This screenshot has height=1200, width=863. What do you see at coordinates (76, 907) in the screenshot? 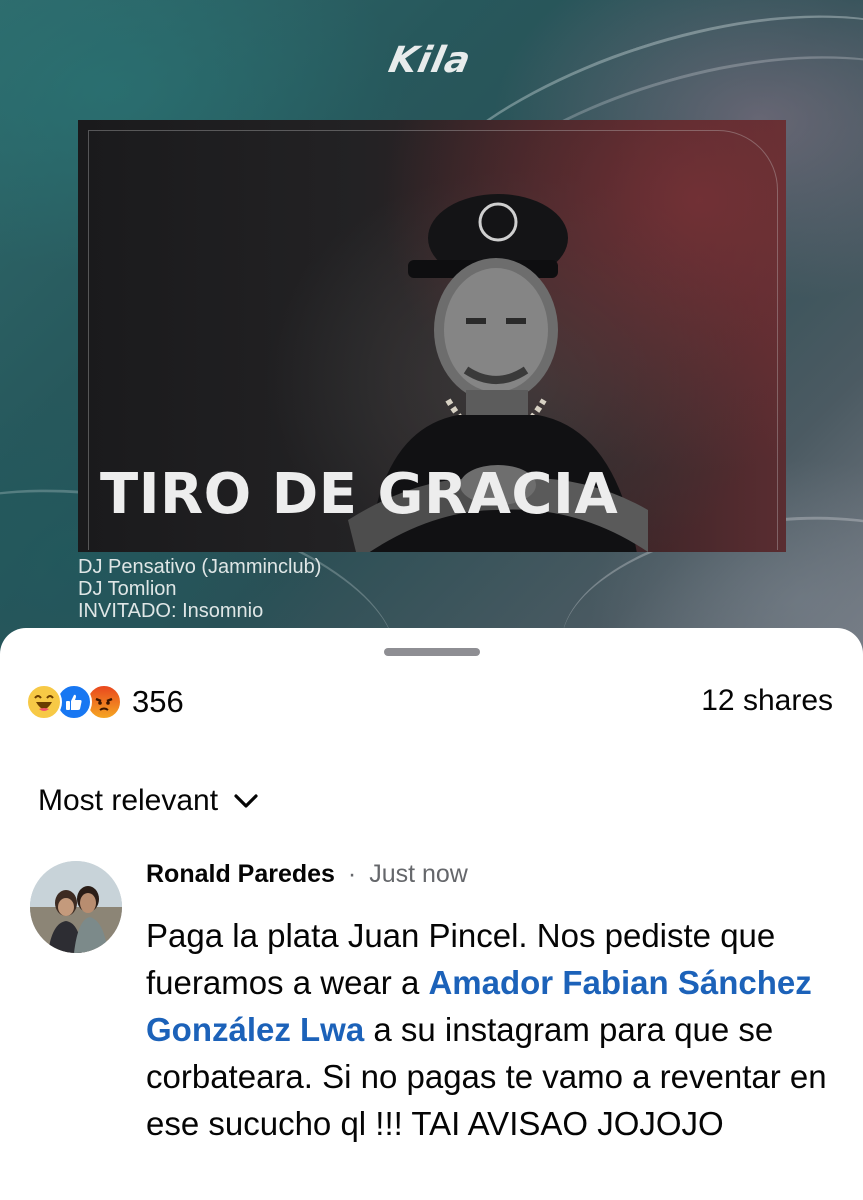
I see `avatar` at bounding box center [76, 907].